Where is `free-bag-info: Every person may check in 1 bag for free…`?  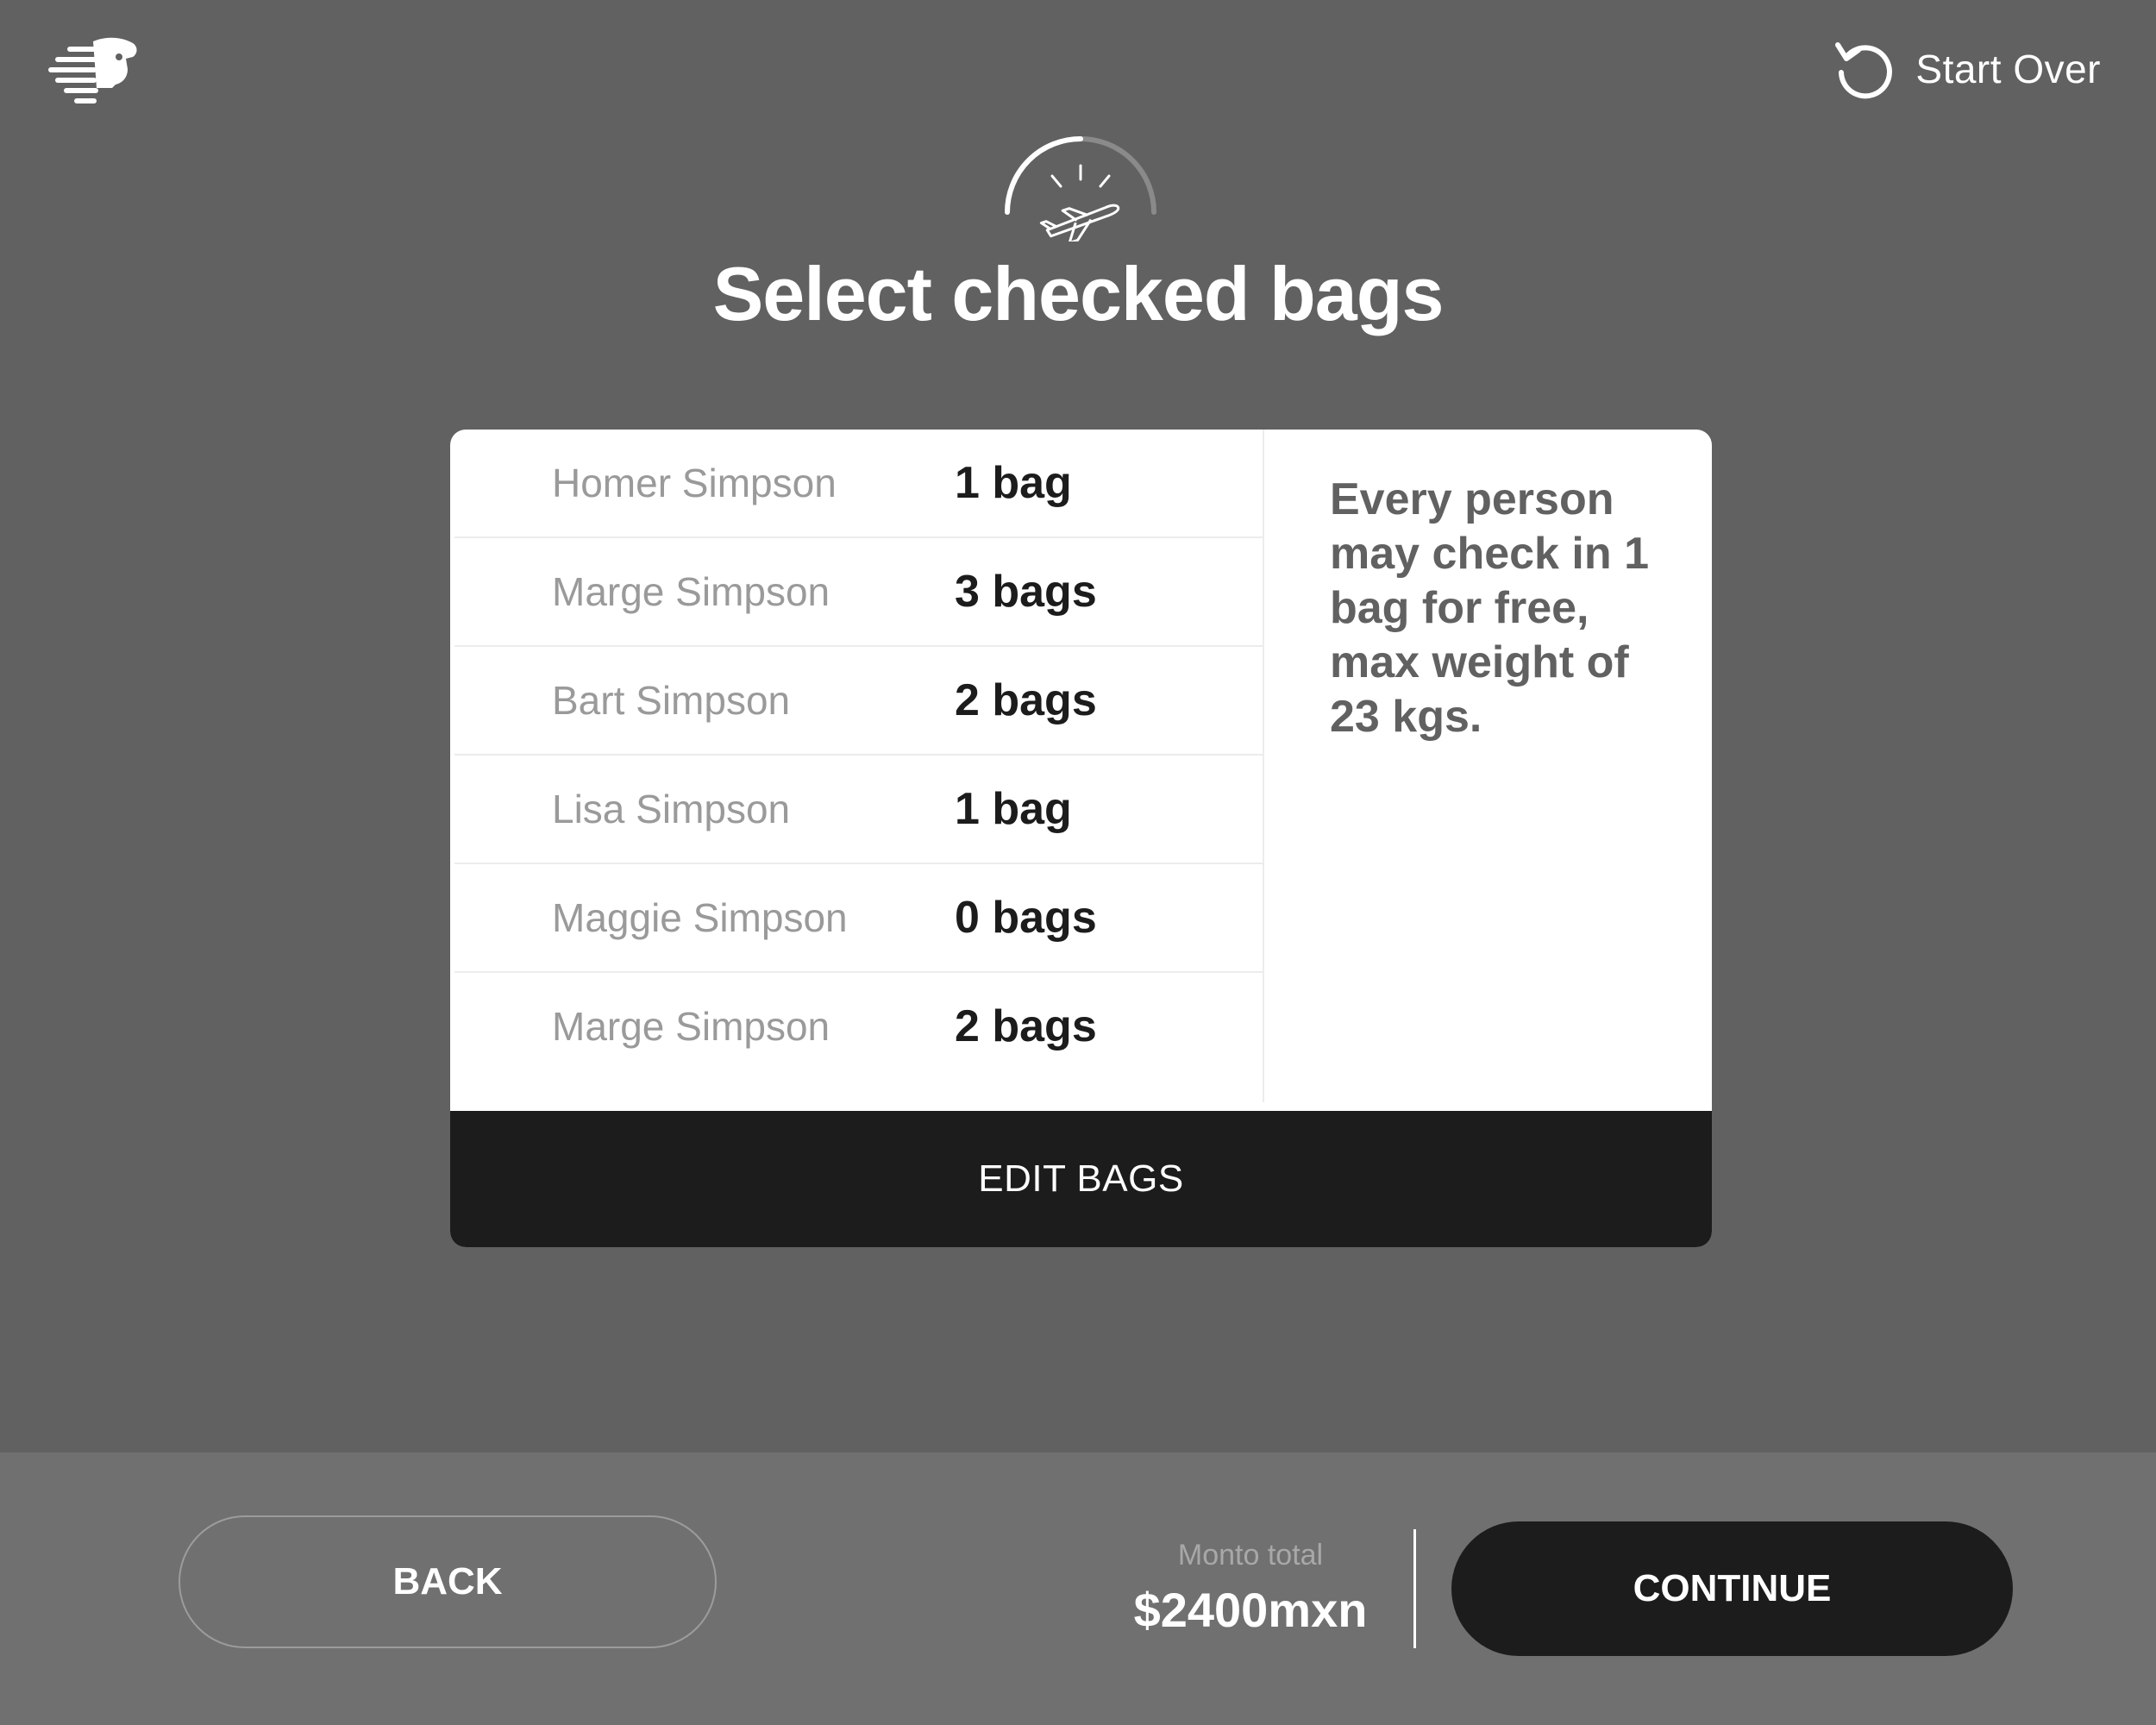
free-bag-info: Every person may check in 1 bag for free… is located at coordinates (1489, 608).